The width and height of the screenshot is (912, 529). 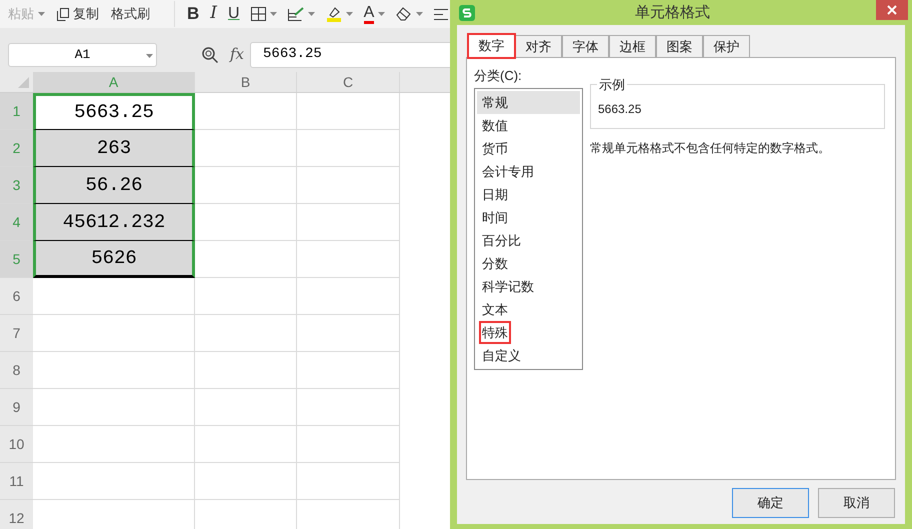 I want to click on copy-button: 复制, so click(x=78, y=14).